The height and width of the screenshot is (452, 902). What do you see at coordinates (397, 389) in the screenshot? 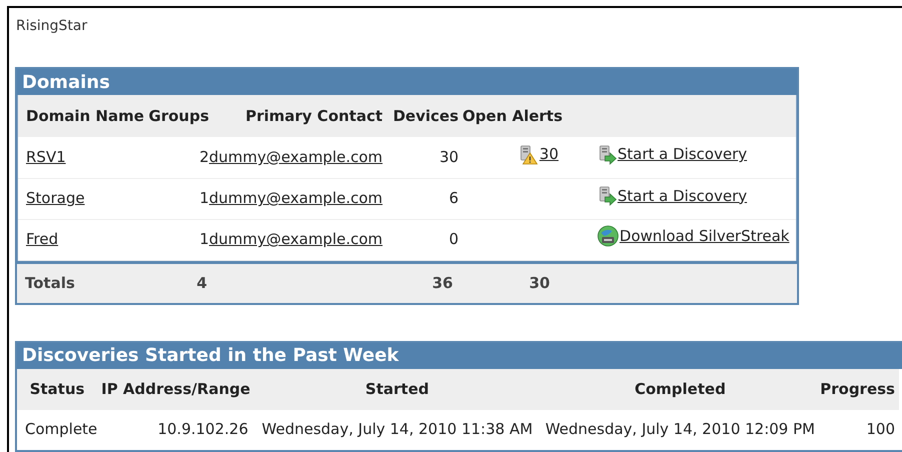
I see `table-cell: Started` at bounding box center [397, 389].